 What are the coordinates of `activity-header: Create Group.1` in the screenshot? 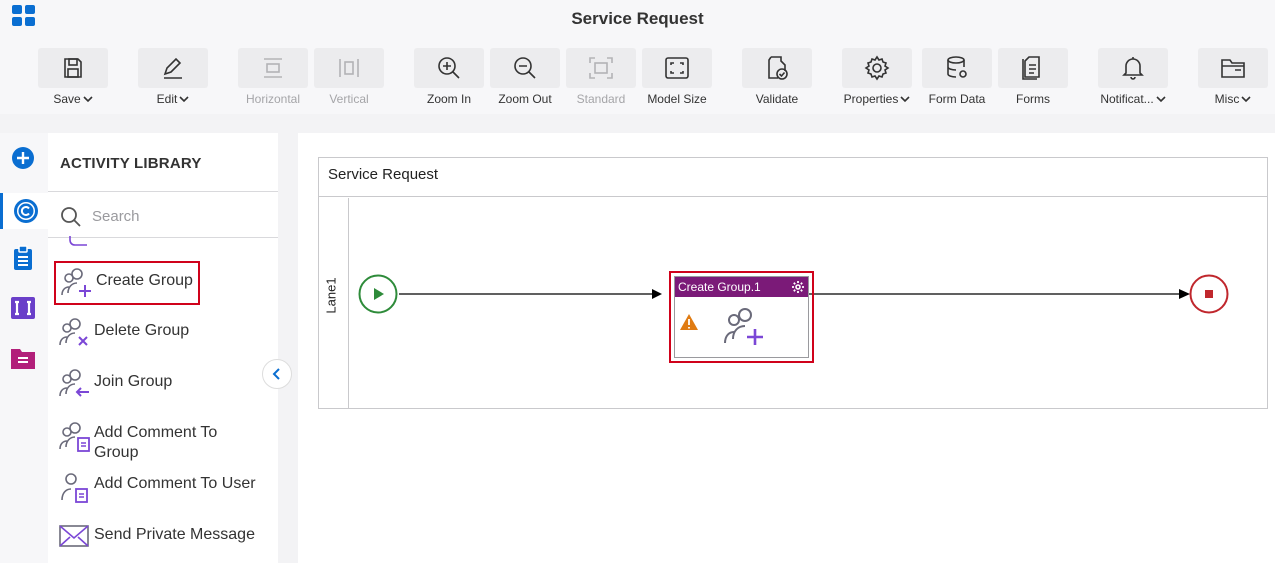 It's located at (741, 287).